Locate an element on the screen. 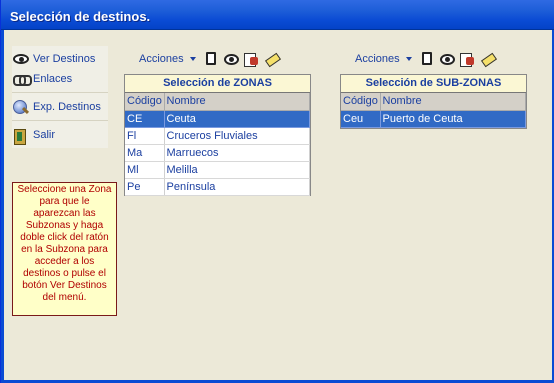  globe-icon is located at coordinates (21, 107).